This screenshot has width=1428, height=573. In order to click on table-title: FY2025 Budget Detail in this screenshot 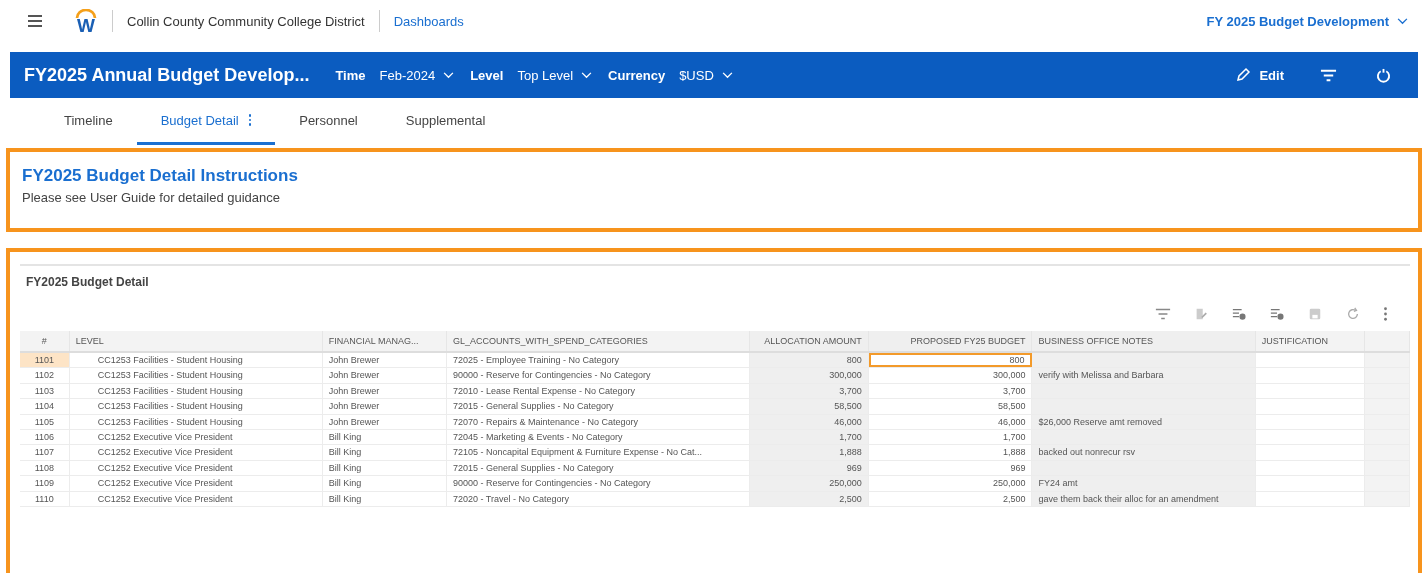, I will do `click(87, 282)`.